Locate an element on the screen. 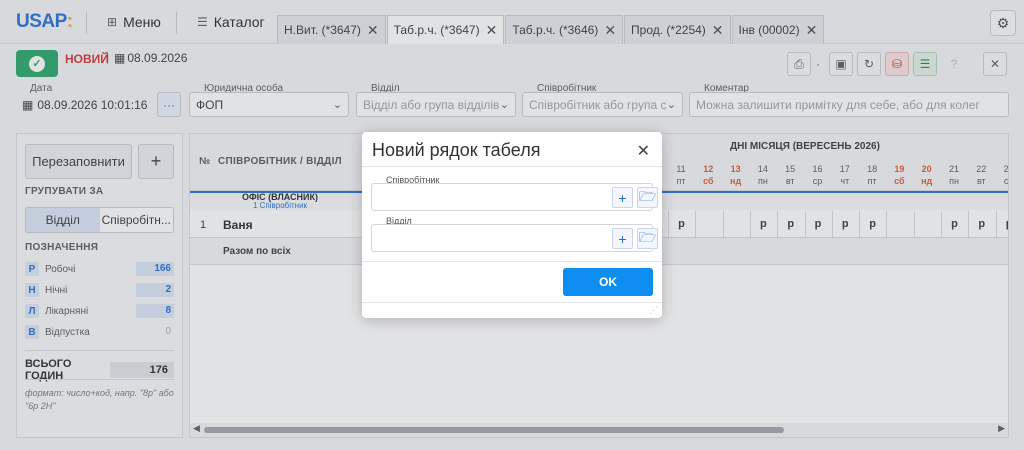 Image resolution: width=1024 pixels, height=450 pixels. resize-grip-icon: ⋰ is located at coordinates (653, 310).